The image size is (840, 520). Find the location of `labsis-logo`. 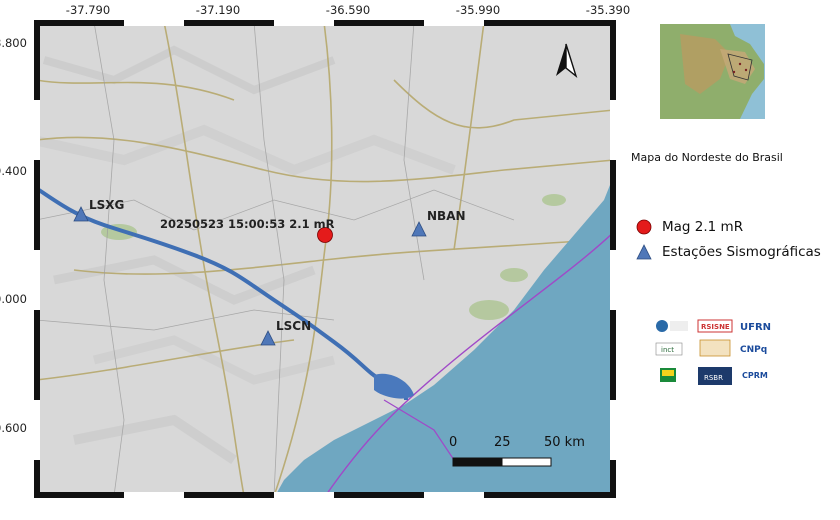

labsis-logo is located at coordinates (672, 326).